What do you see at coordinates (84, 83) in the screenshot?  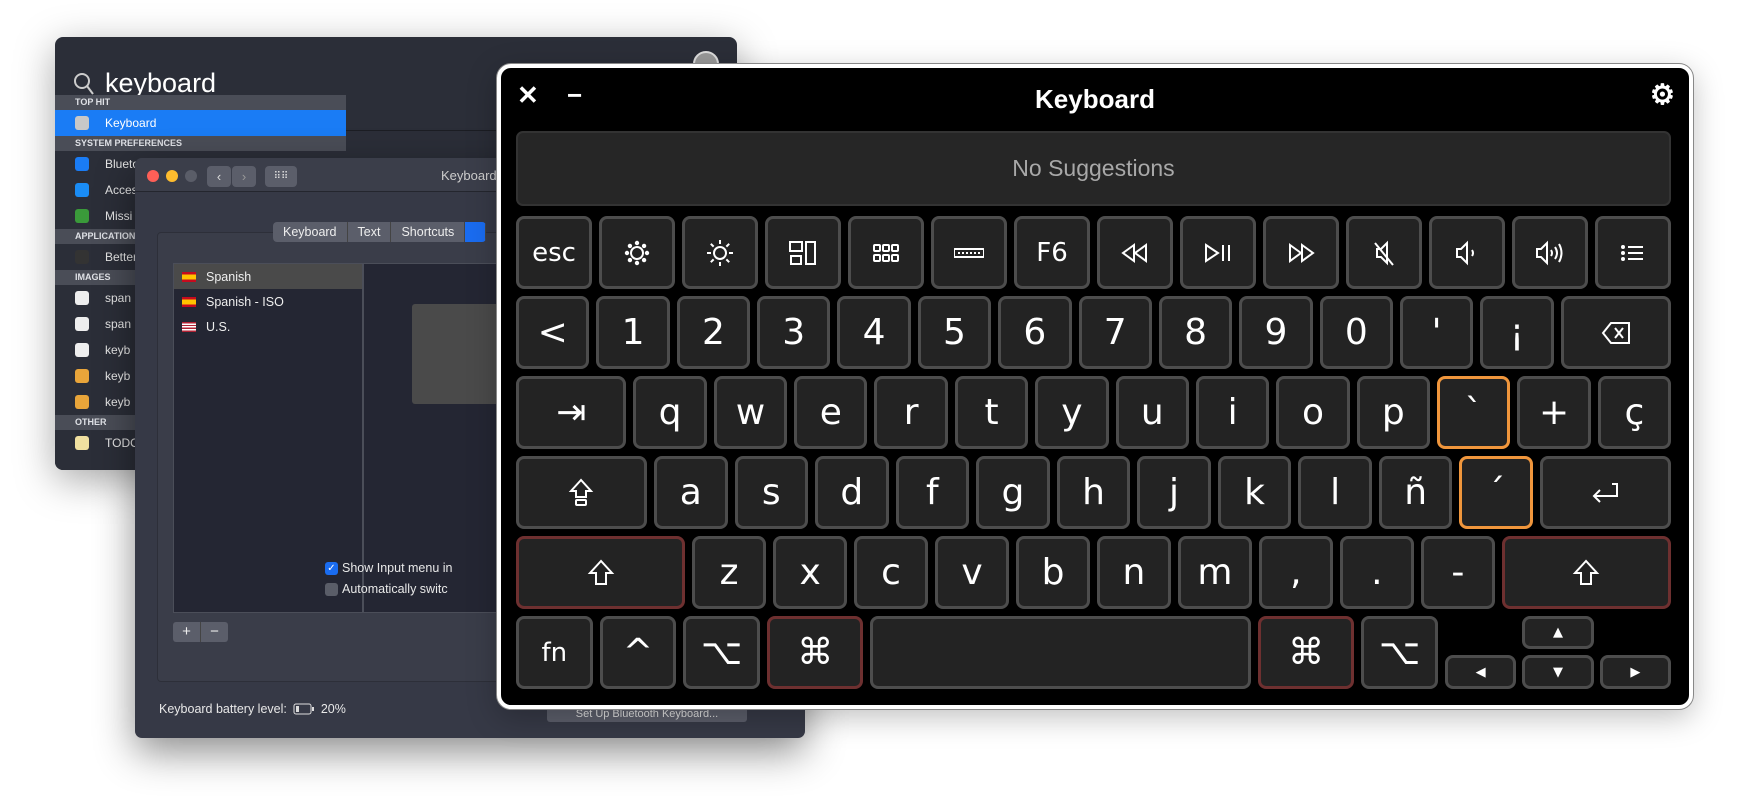 I see `search-icon` at bounding box center [84, 83].